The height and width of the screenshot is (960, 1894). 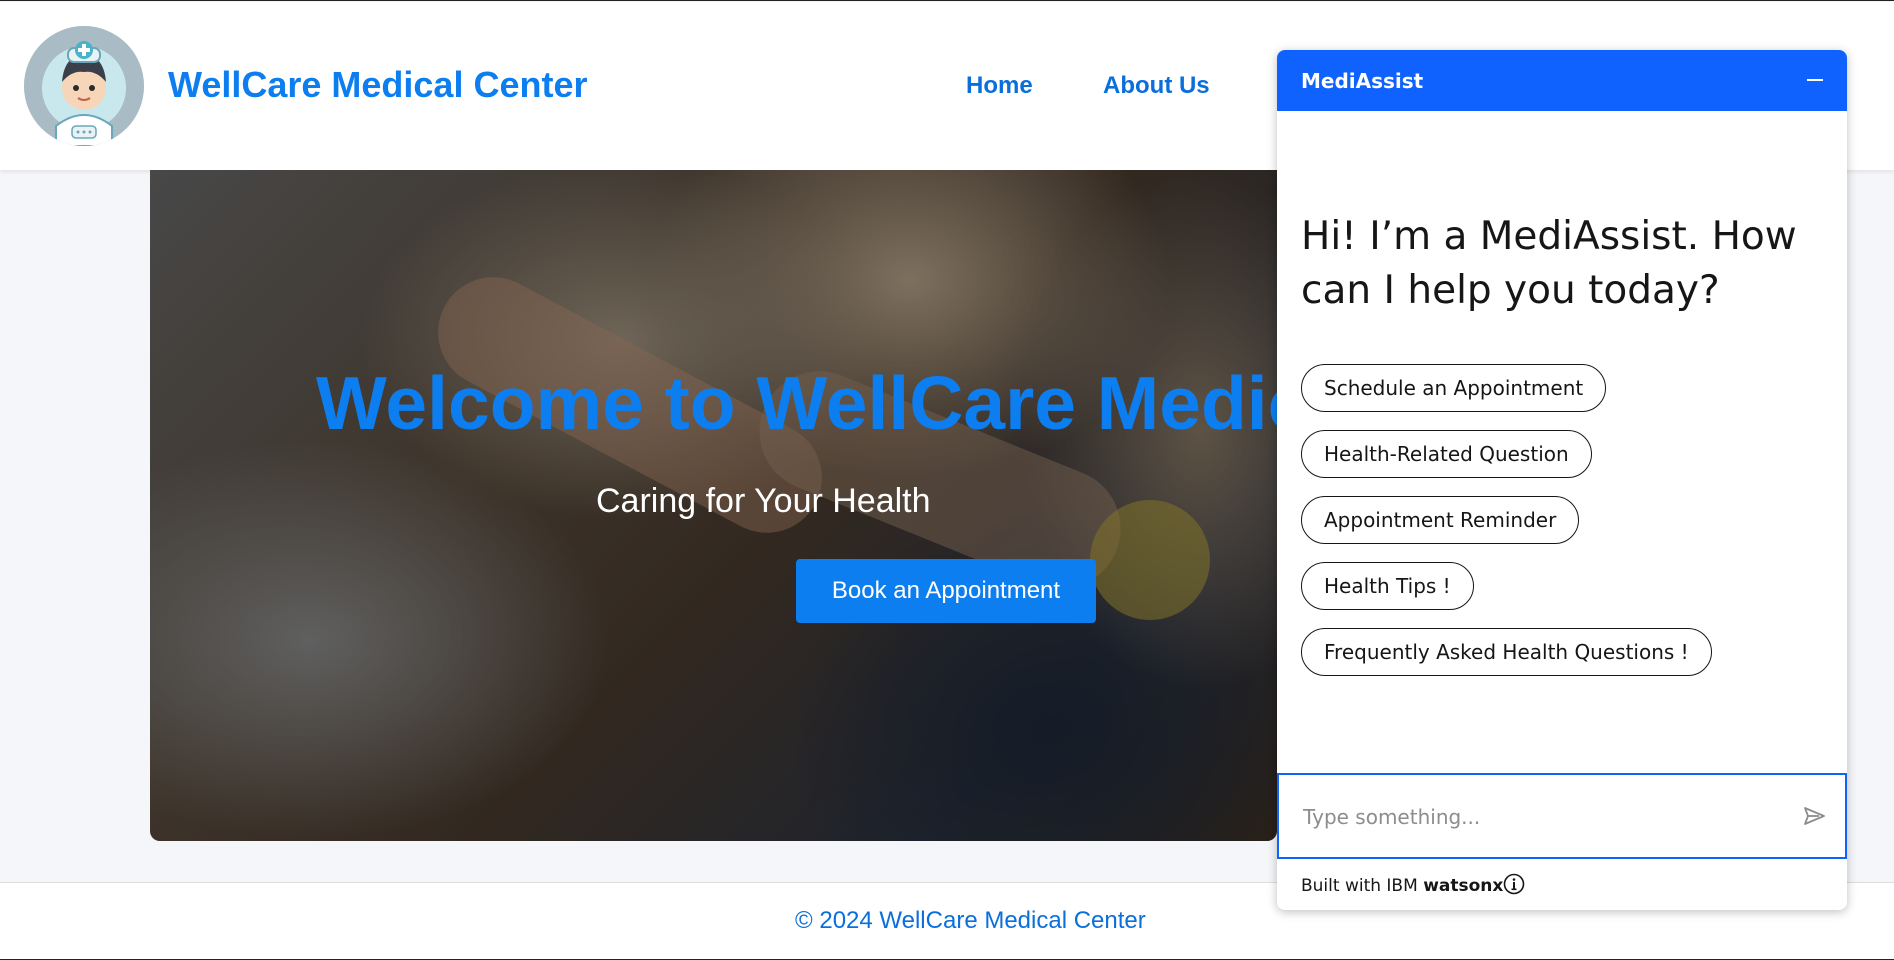 What do you see at coordinates (1359, 886) in the screenshot?
I see `built-with-prefix: Built with IBM` at bounding box center [1359, 886].